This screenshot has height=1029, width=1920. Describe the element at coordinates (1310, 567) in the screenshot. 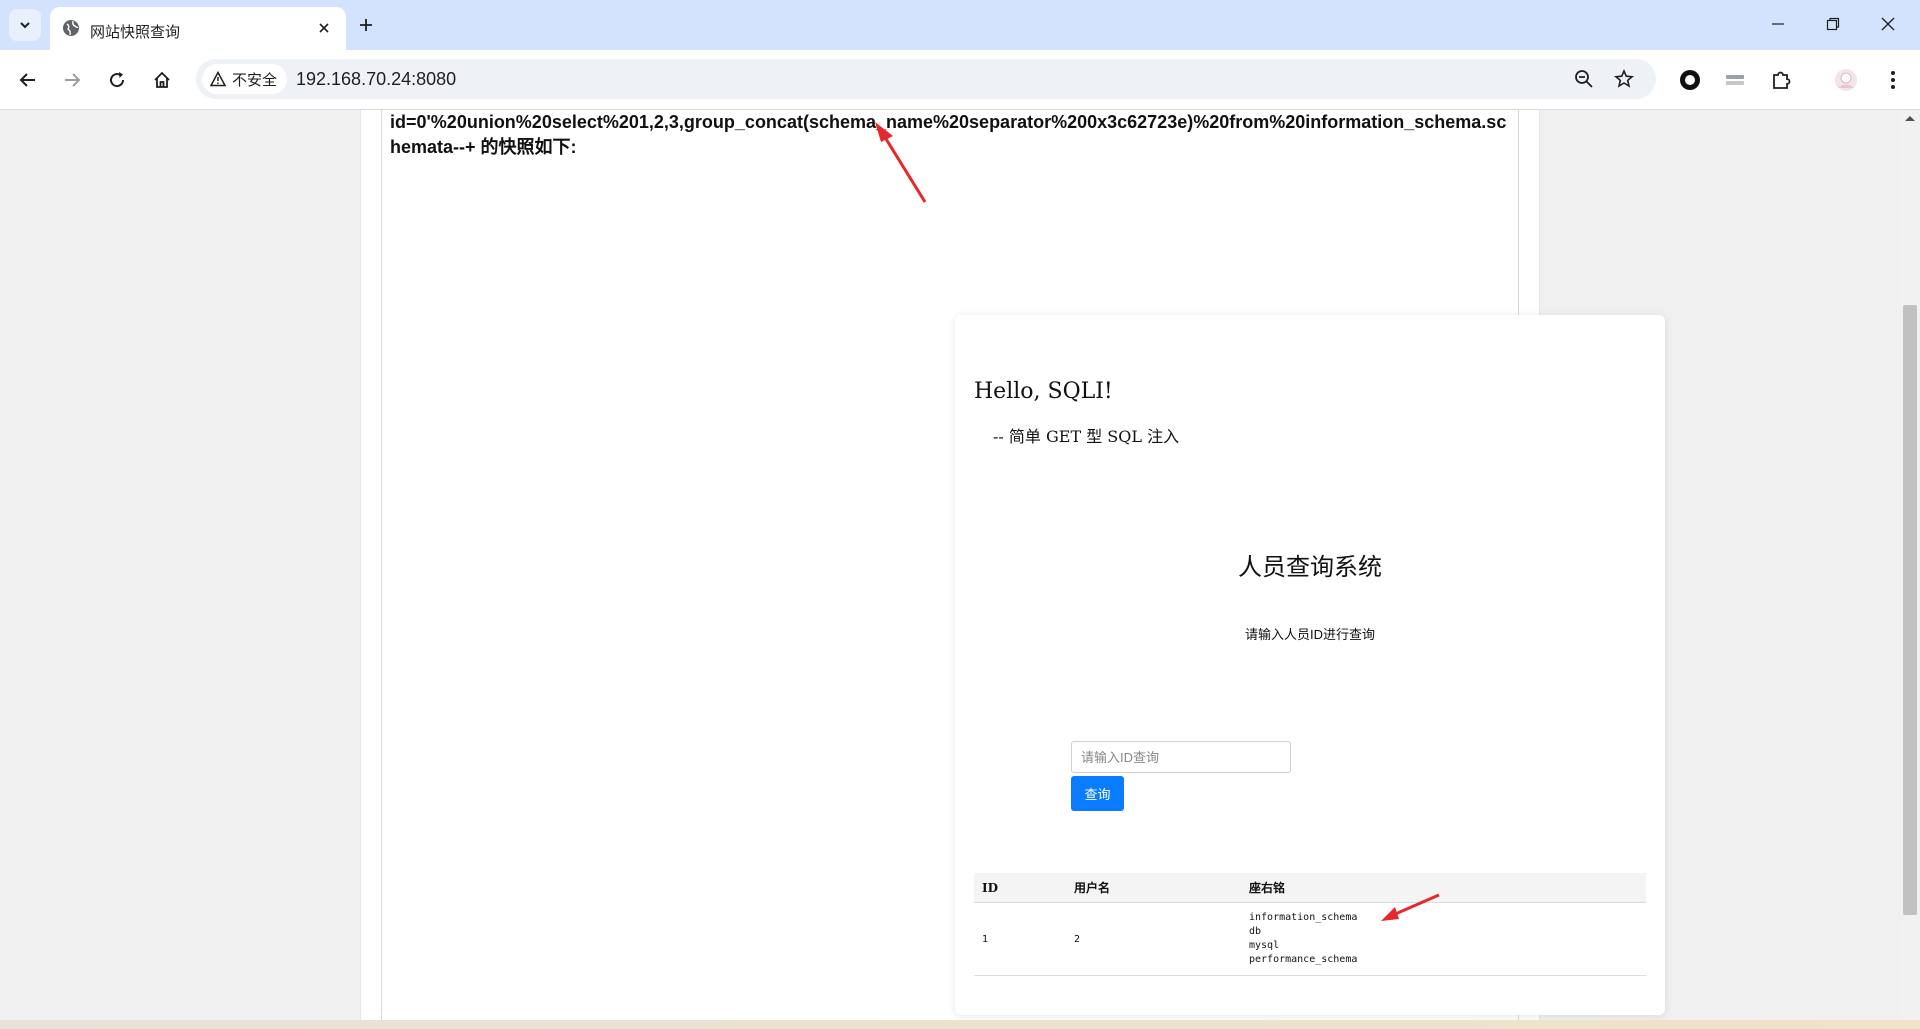

I see `system-title: 人员查询系统` at that location.